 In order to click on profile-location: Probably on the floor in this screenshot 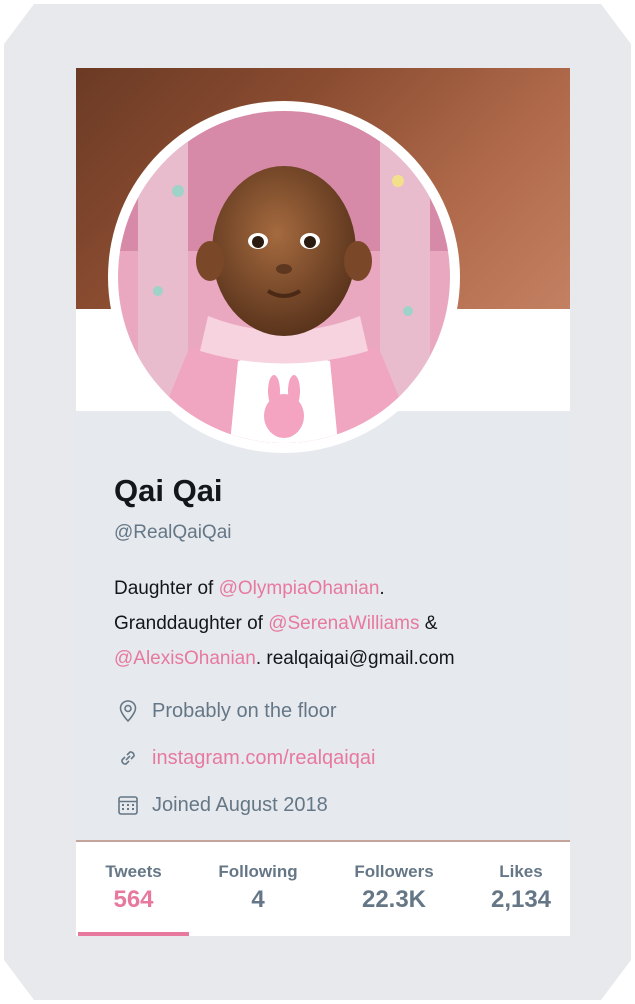, I will do `click(225, 711)`.